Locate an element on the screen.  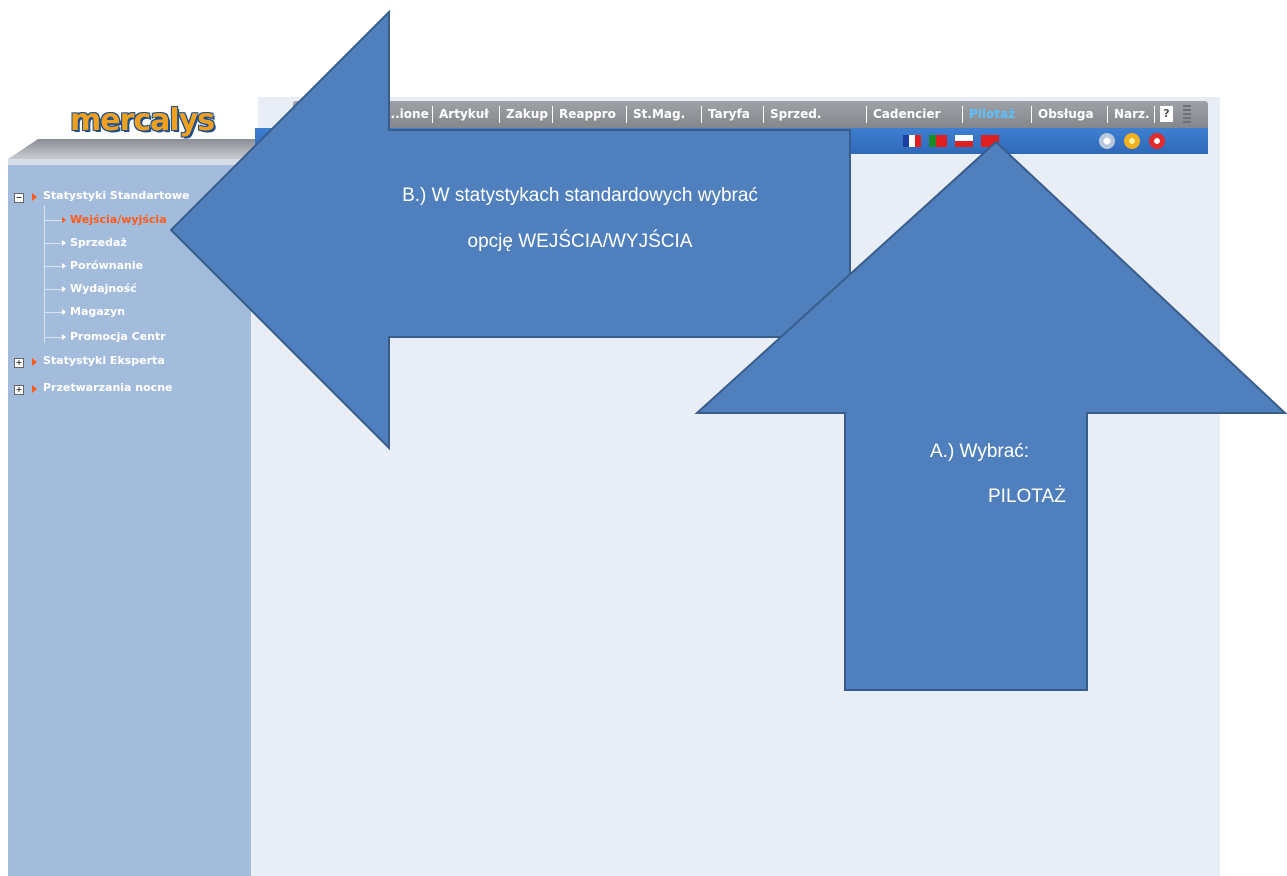
tree-item-wydajnosc: Wydajność is located at coordinates (103, 288).